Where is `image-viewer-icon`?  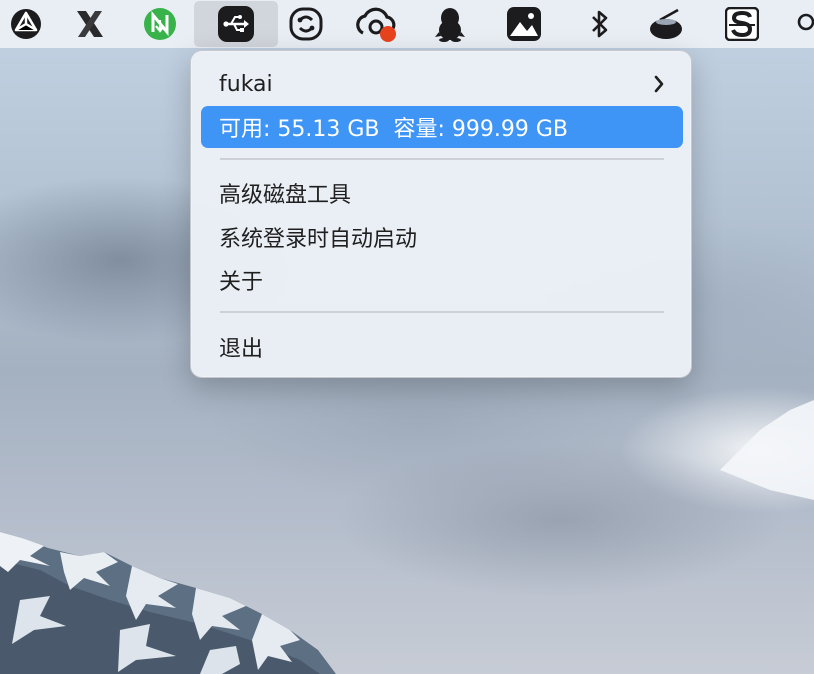
image-viewer-icon is located at coordinates (524, 24).